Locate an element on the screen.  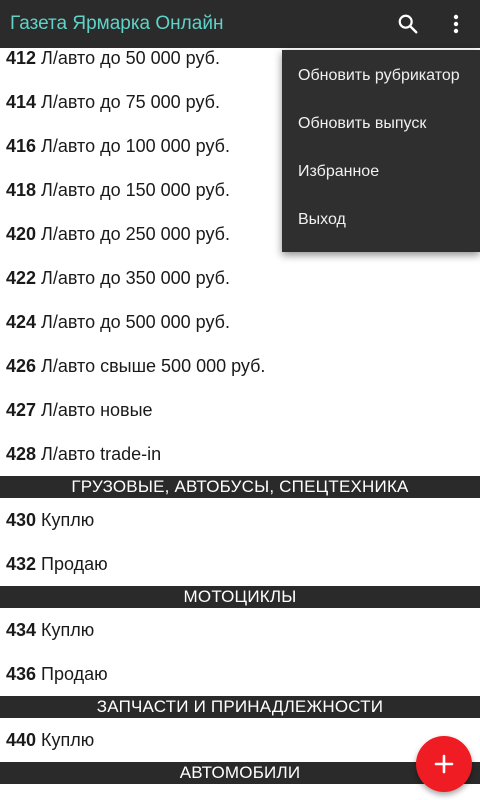
rubric-code: 420 is located at coordinates (21, 233).